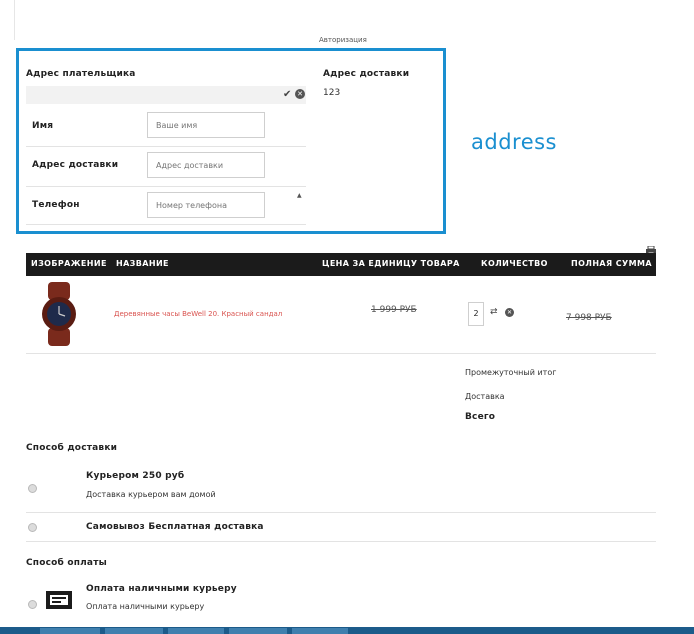 The height and width of the screenshot is (634, 694). Describe the element at coordinates (66, 563) in the screenshot. I see `payment-section-title: Способ оплаты` at that location.